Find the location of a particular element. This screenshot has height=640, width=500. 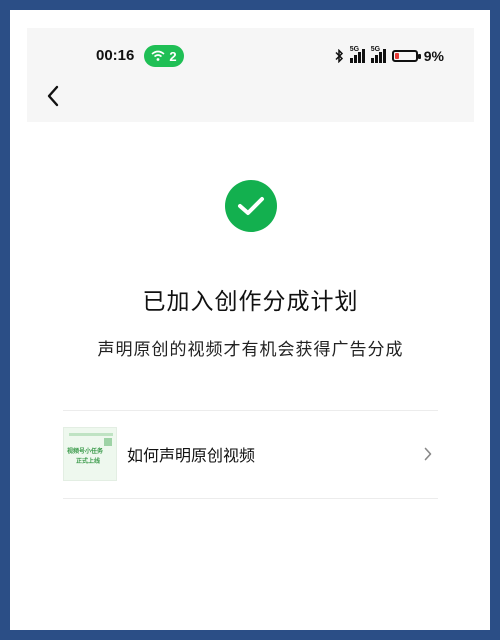

list-item-declare-original: 视频号小任务 正式上线 如何声明原创视频 is located at coordinates (250, 454).